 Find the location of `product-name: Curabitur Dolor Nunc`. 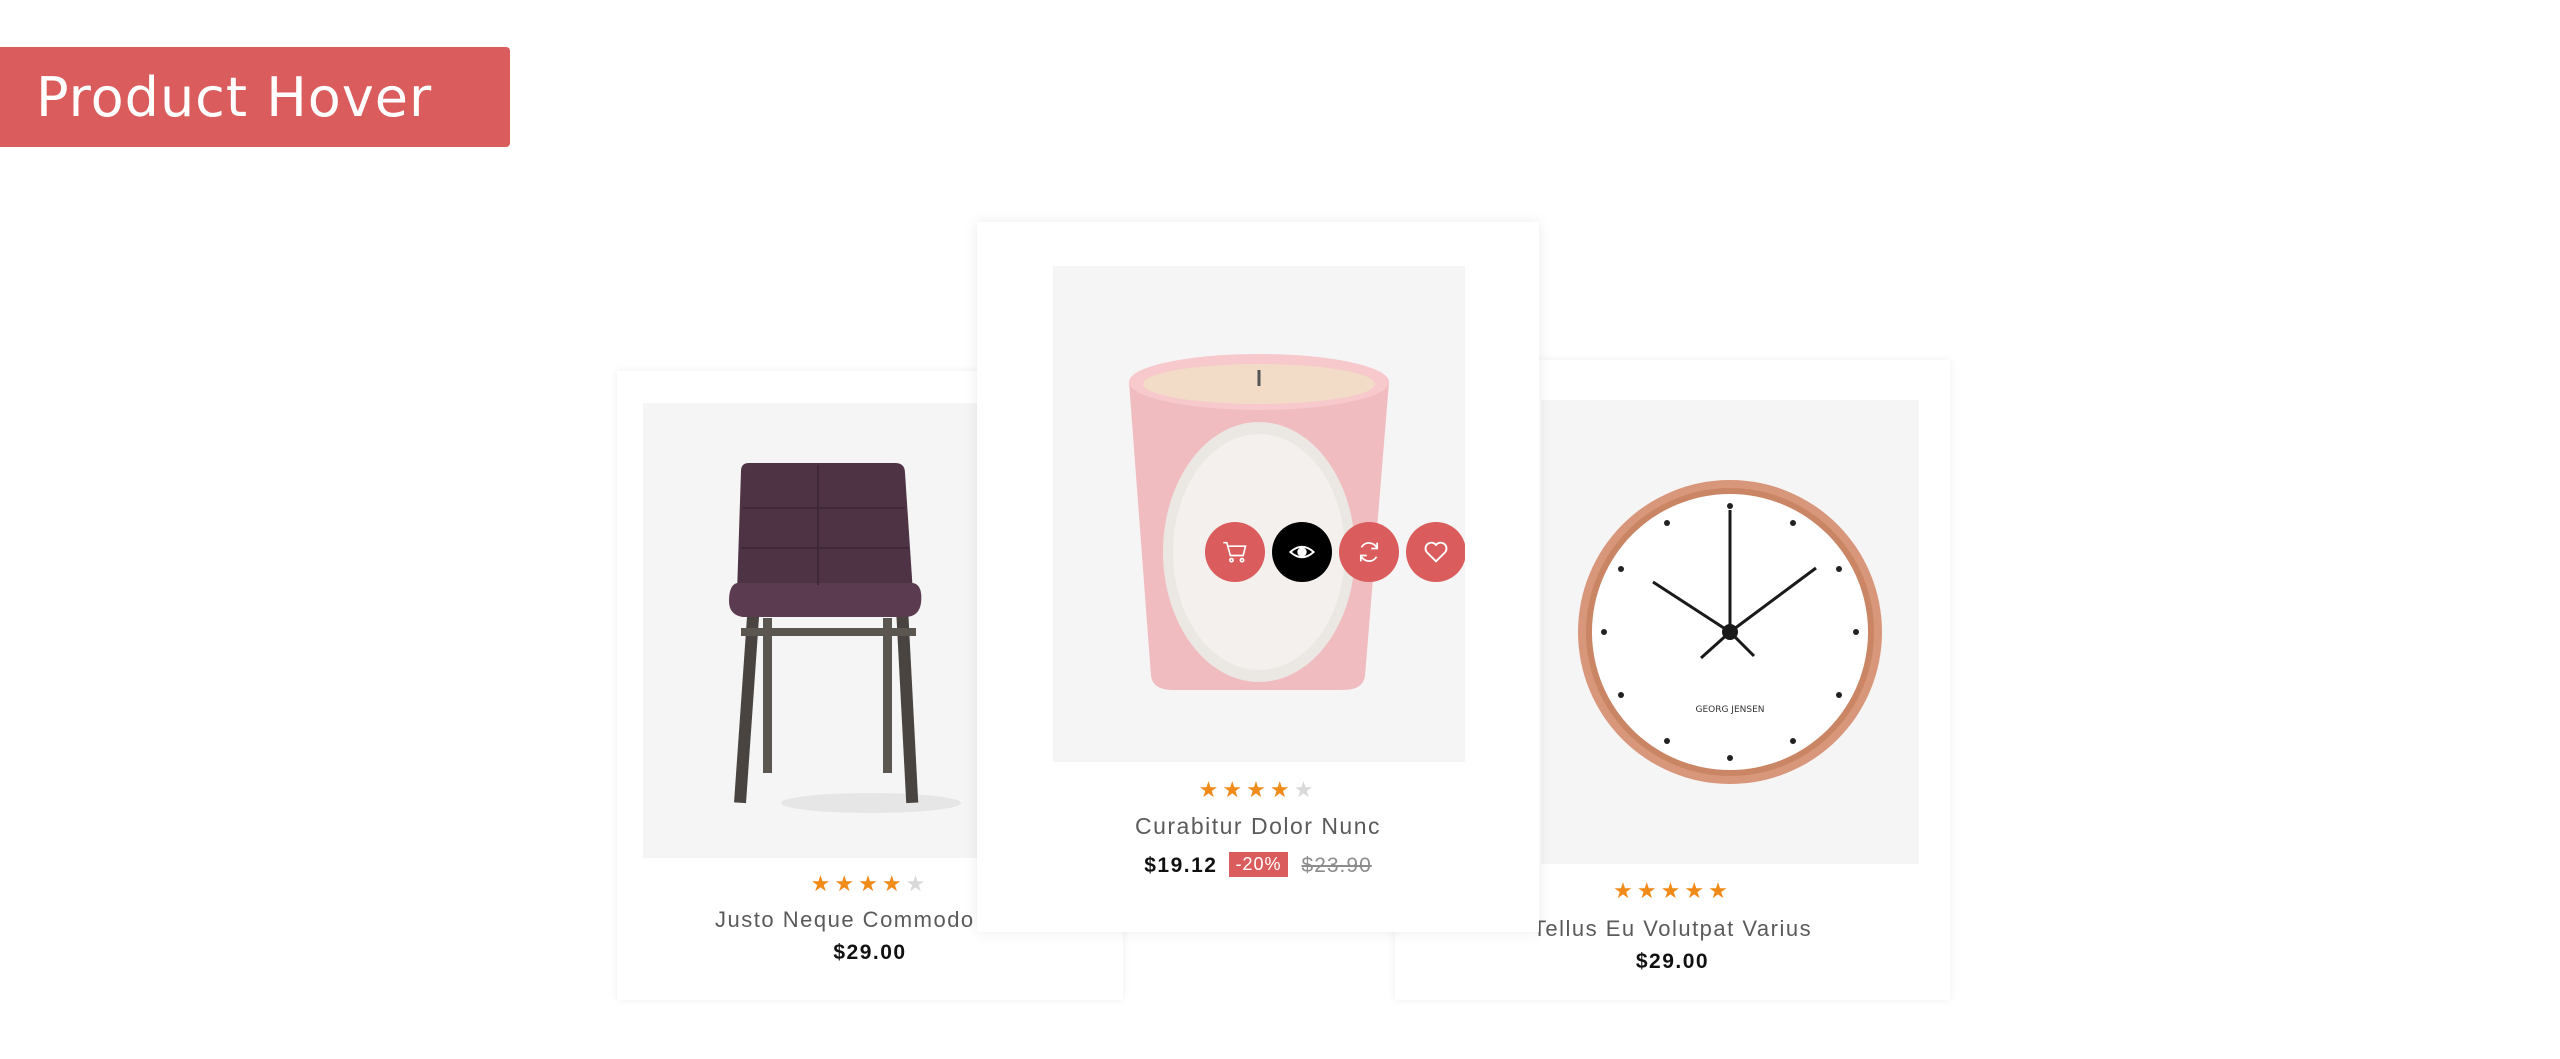

product-name: Curabitur Dolor Nunc is located at coordinates (1258, 826).